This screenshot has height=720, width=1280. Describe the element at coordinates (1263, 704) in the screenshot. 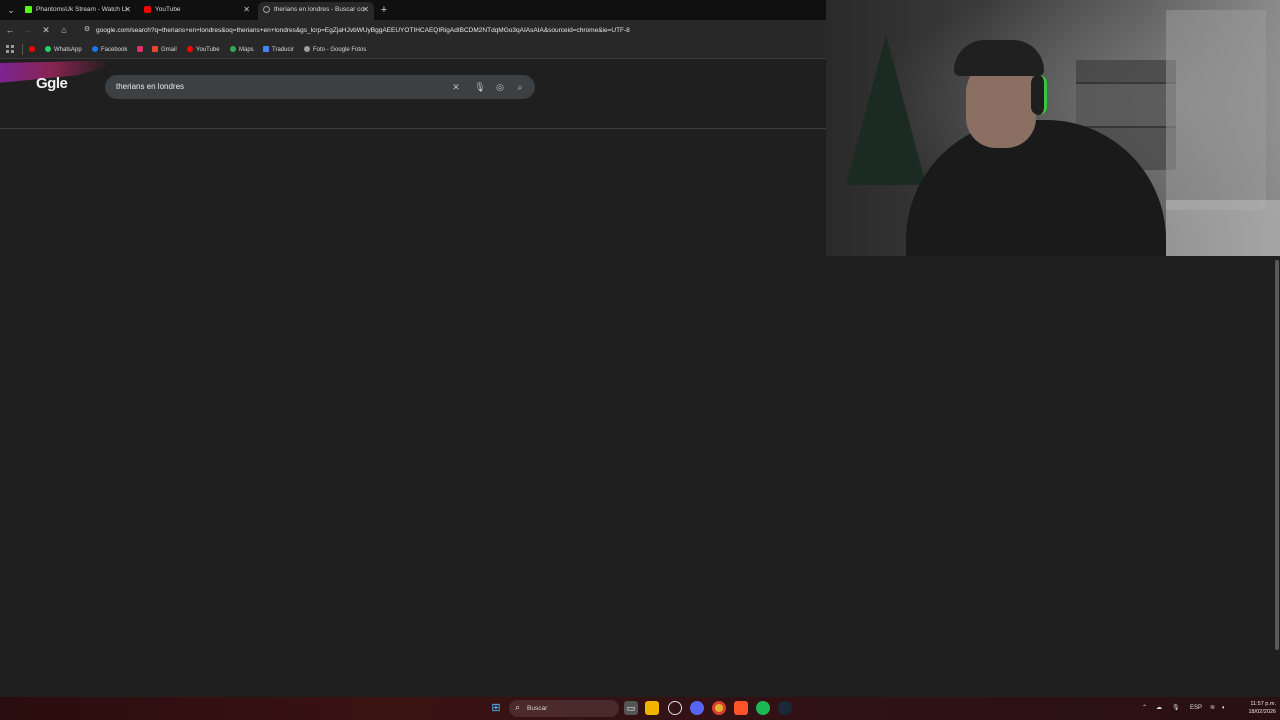

I see `clock-time: 11:57 p.m.` at that location.